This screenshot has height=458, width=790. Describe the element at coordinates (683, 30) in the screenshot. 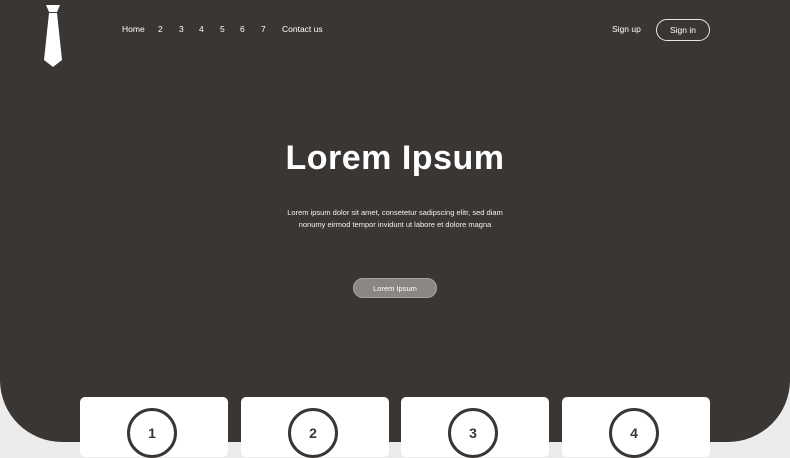

I see `signin-button: Sign in` at that location.